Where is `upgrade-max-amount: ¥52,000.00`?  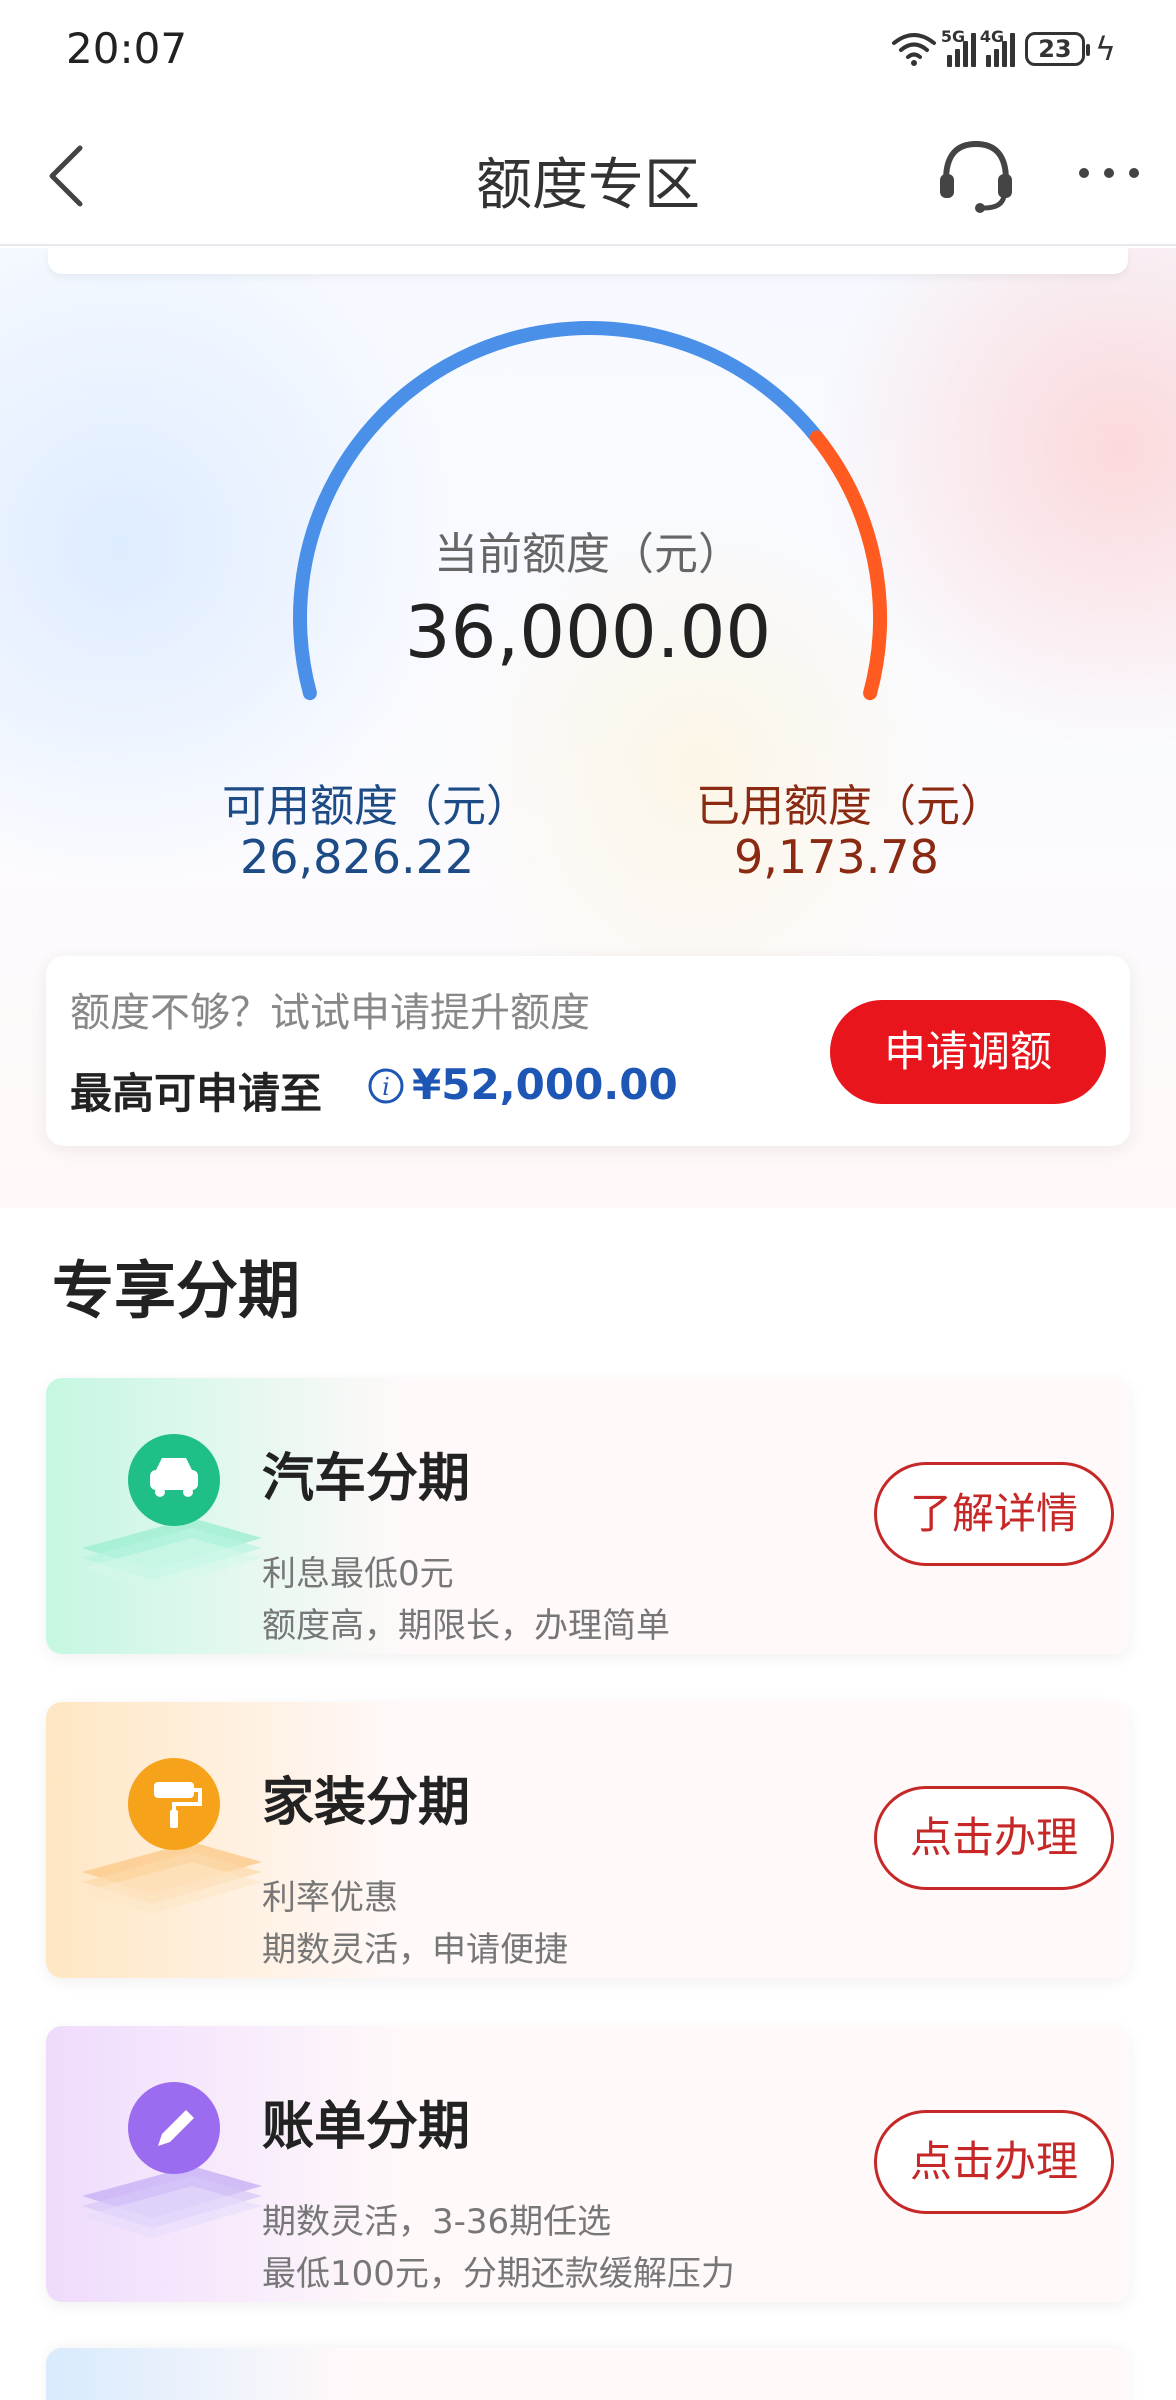
upgrade-max-amount: ¥52,000.00 is located at coordinates (545, 1084).